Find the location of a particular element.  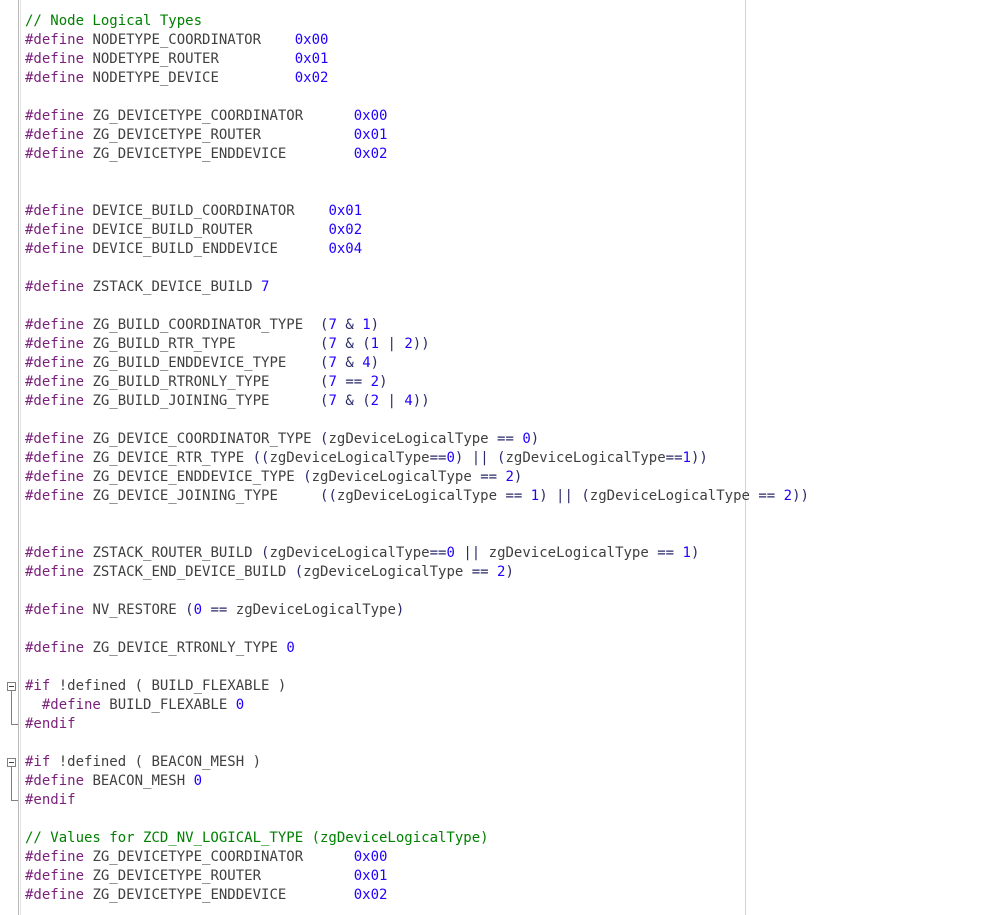

code-line: #define ZG_BUILD_RTR_TYPE (7 & (1 | 2)) is located at coordinates (512, 344).